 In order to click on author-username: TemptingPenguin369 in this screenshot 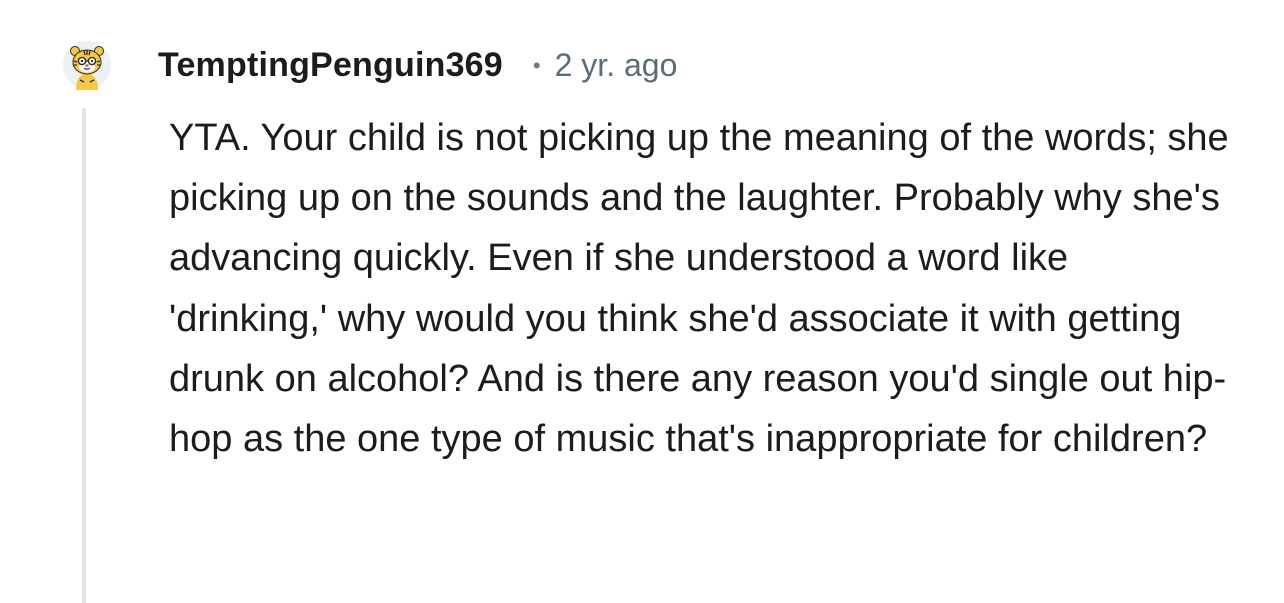, I will do `click(330, 65)`.